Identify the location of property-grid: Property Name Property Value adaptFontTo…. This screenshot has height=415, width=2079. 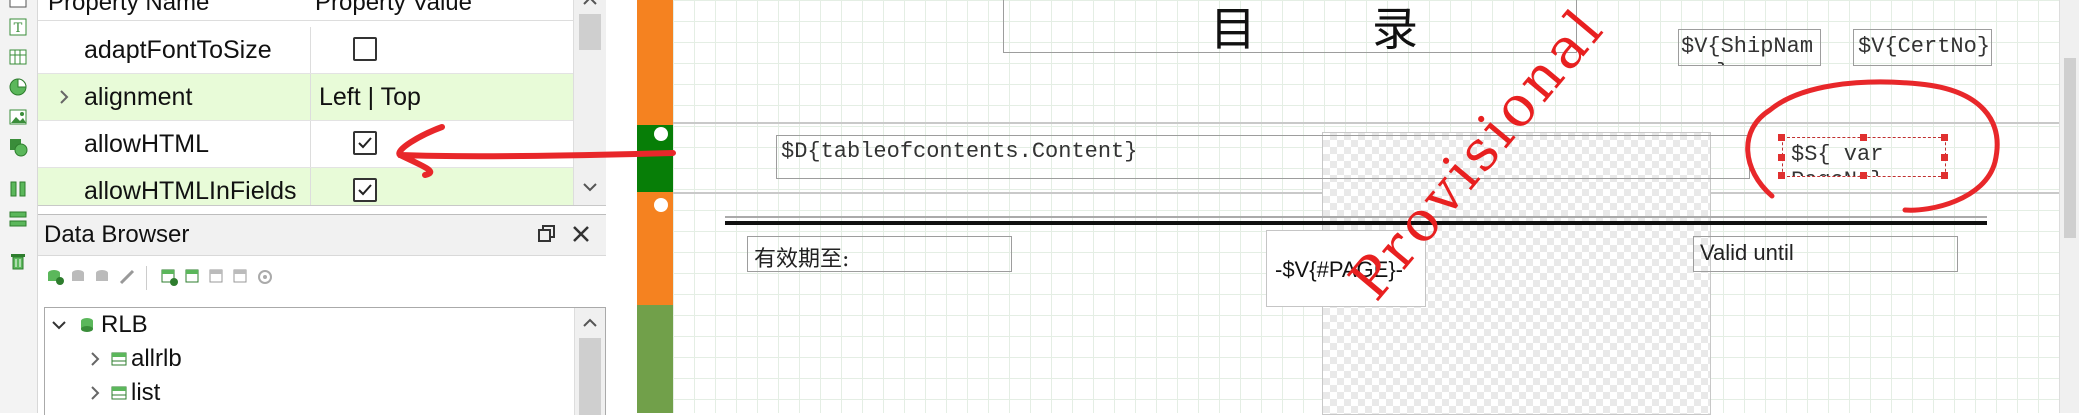
(322, 103).